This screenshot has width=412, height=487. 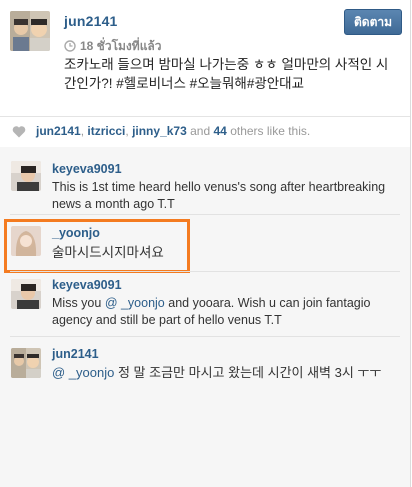 What do you see at coordinates (19, 131) in the screenshot?
I see `heart-icon` at bounding box center [19, 131].